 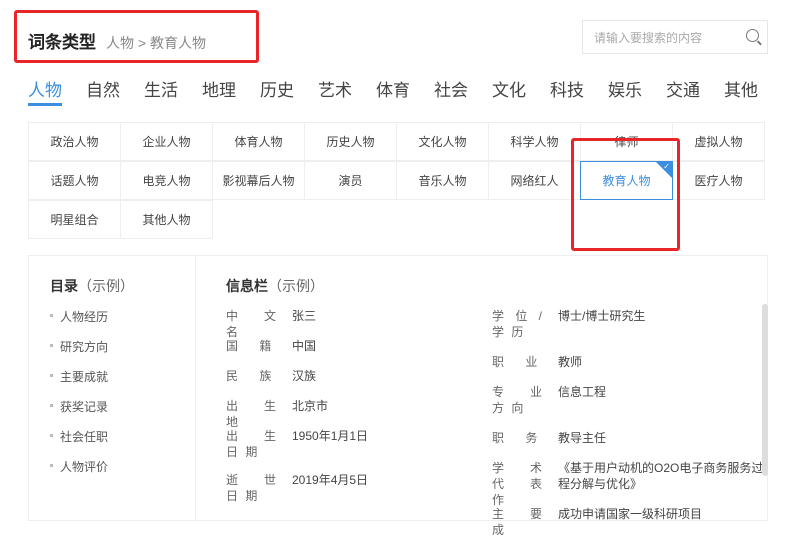 I want to click on info-key: 职 务, so click(x=516, y=438).